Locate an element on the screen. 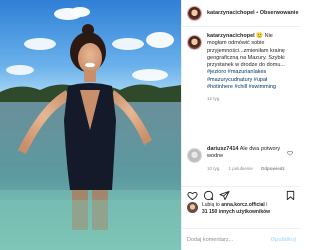 This screenshot has width=320, height=250. reply-button: Odpowiedz is located at coordinates (273, 168).